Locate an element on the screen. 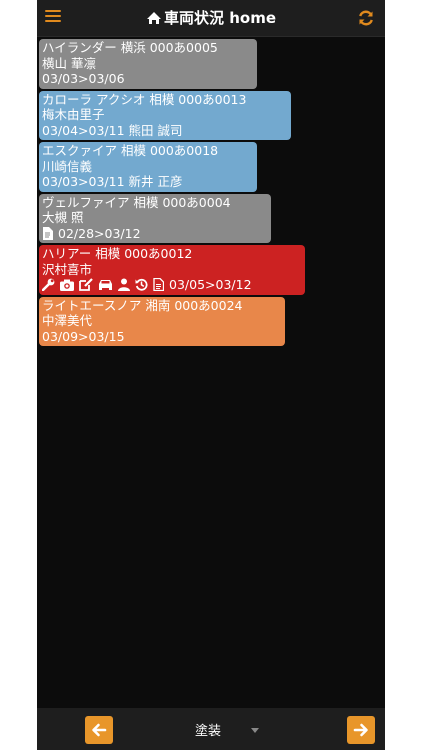 This screenshot has height=750, width=422. refresh-icon is located at coordinates (366, 18).